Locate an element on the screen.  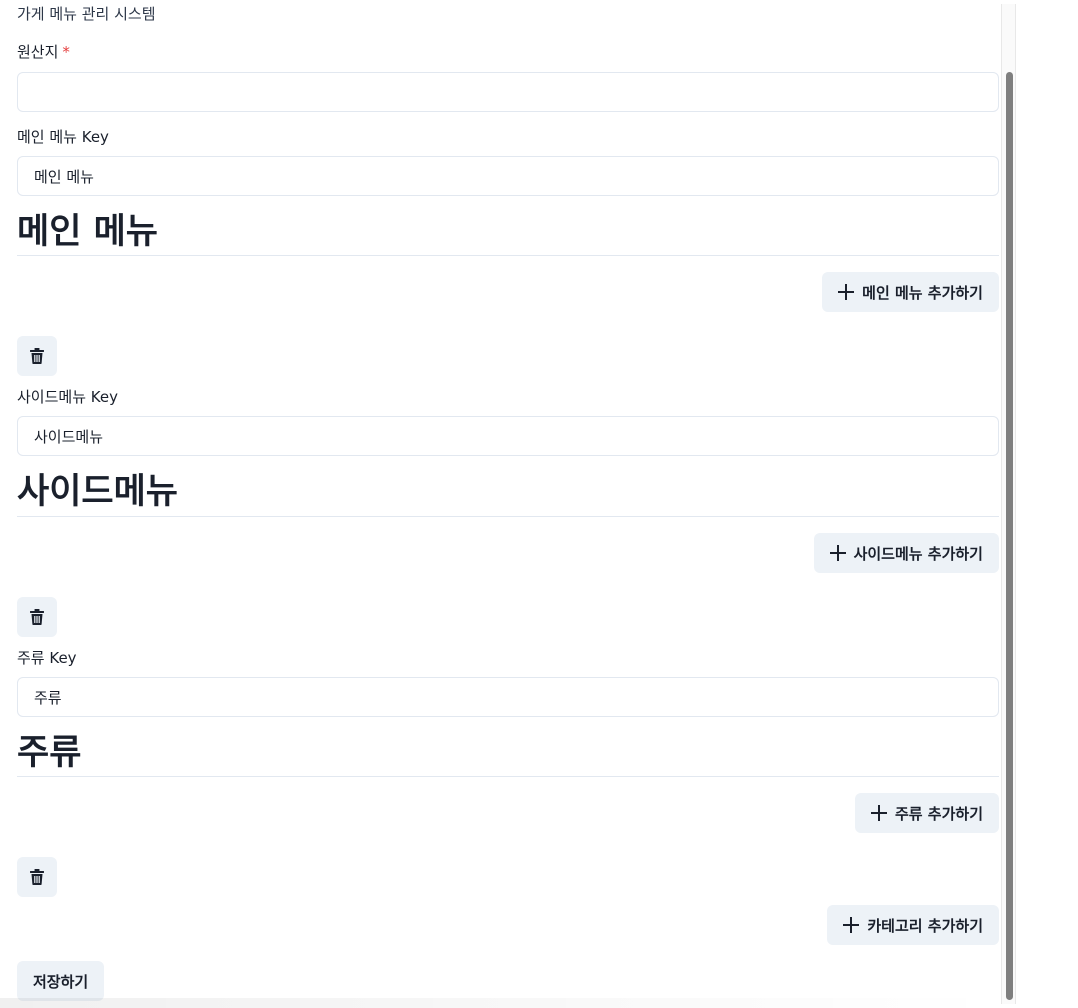
main-menu-divider is located at coordinates (508, 255).